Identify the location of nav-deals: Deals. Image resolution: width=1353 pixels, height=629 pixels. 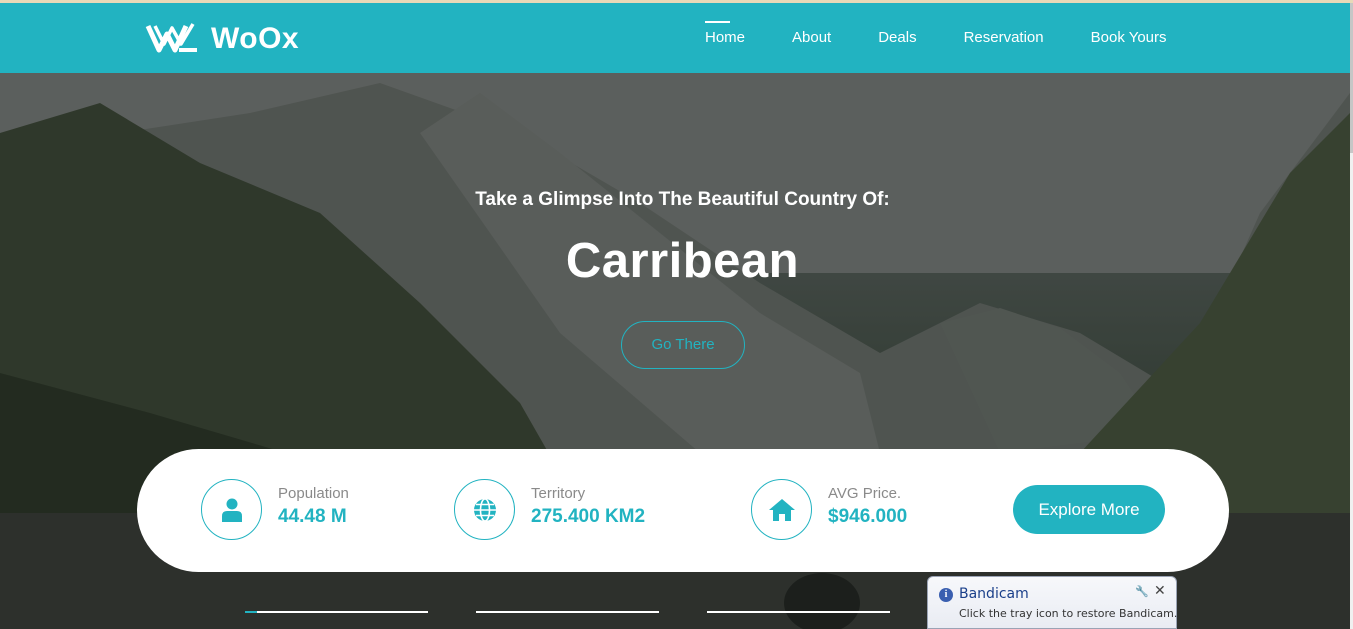
(897, 38).